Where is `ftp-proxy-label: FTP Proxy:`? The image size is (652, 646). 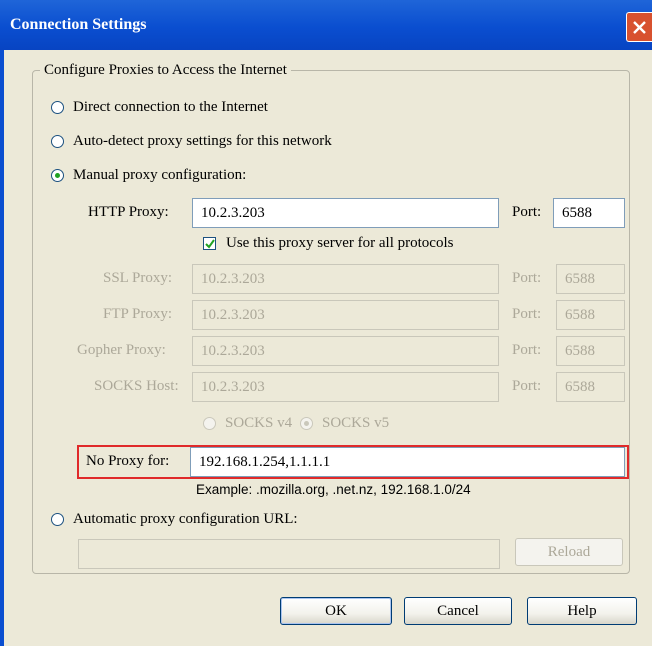 ftp-proxy-label: FTP Proxy: is located at coordinates (138, 314).